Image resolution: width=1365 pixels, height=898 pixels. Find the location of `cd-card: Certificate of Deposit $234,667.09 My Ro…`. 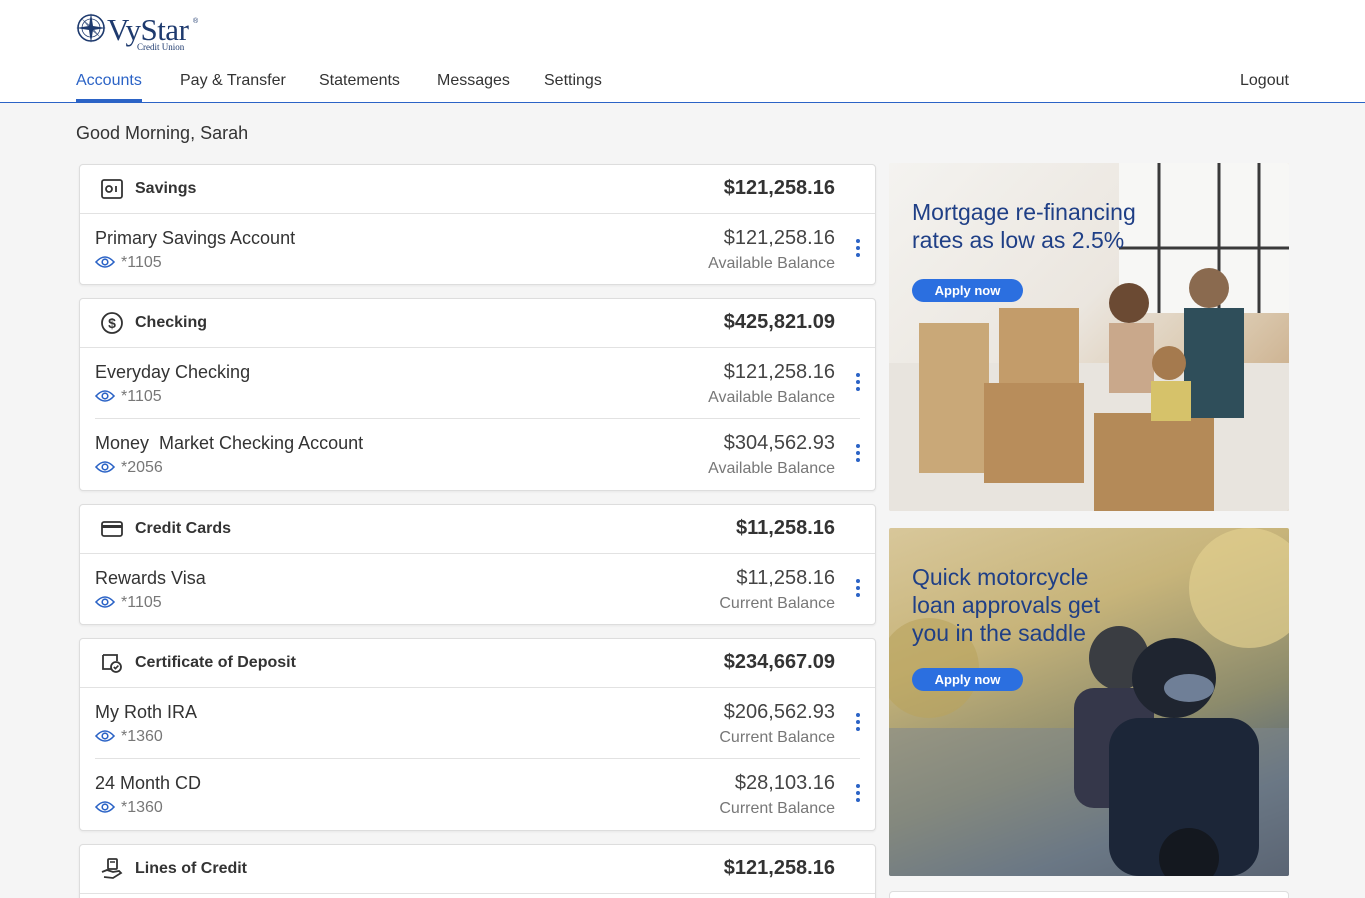

cd-card: Certificate of Deposit $234,667.09 My Ro… is located at coordinates (477, 734).